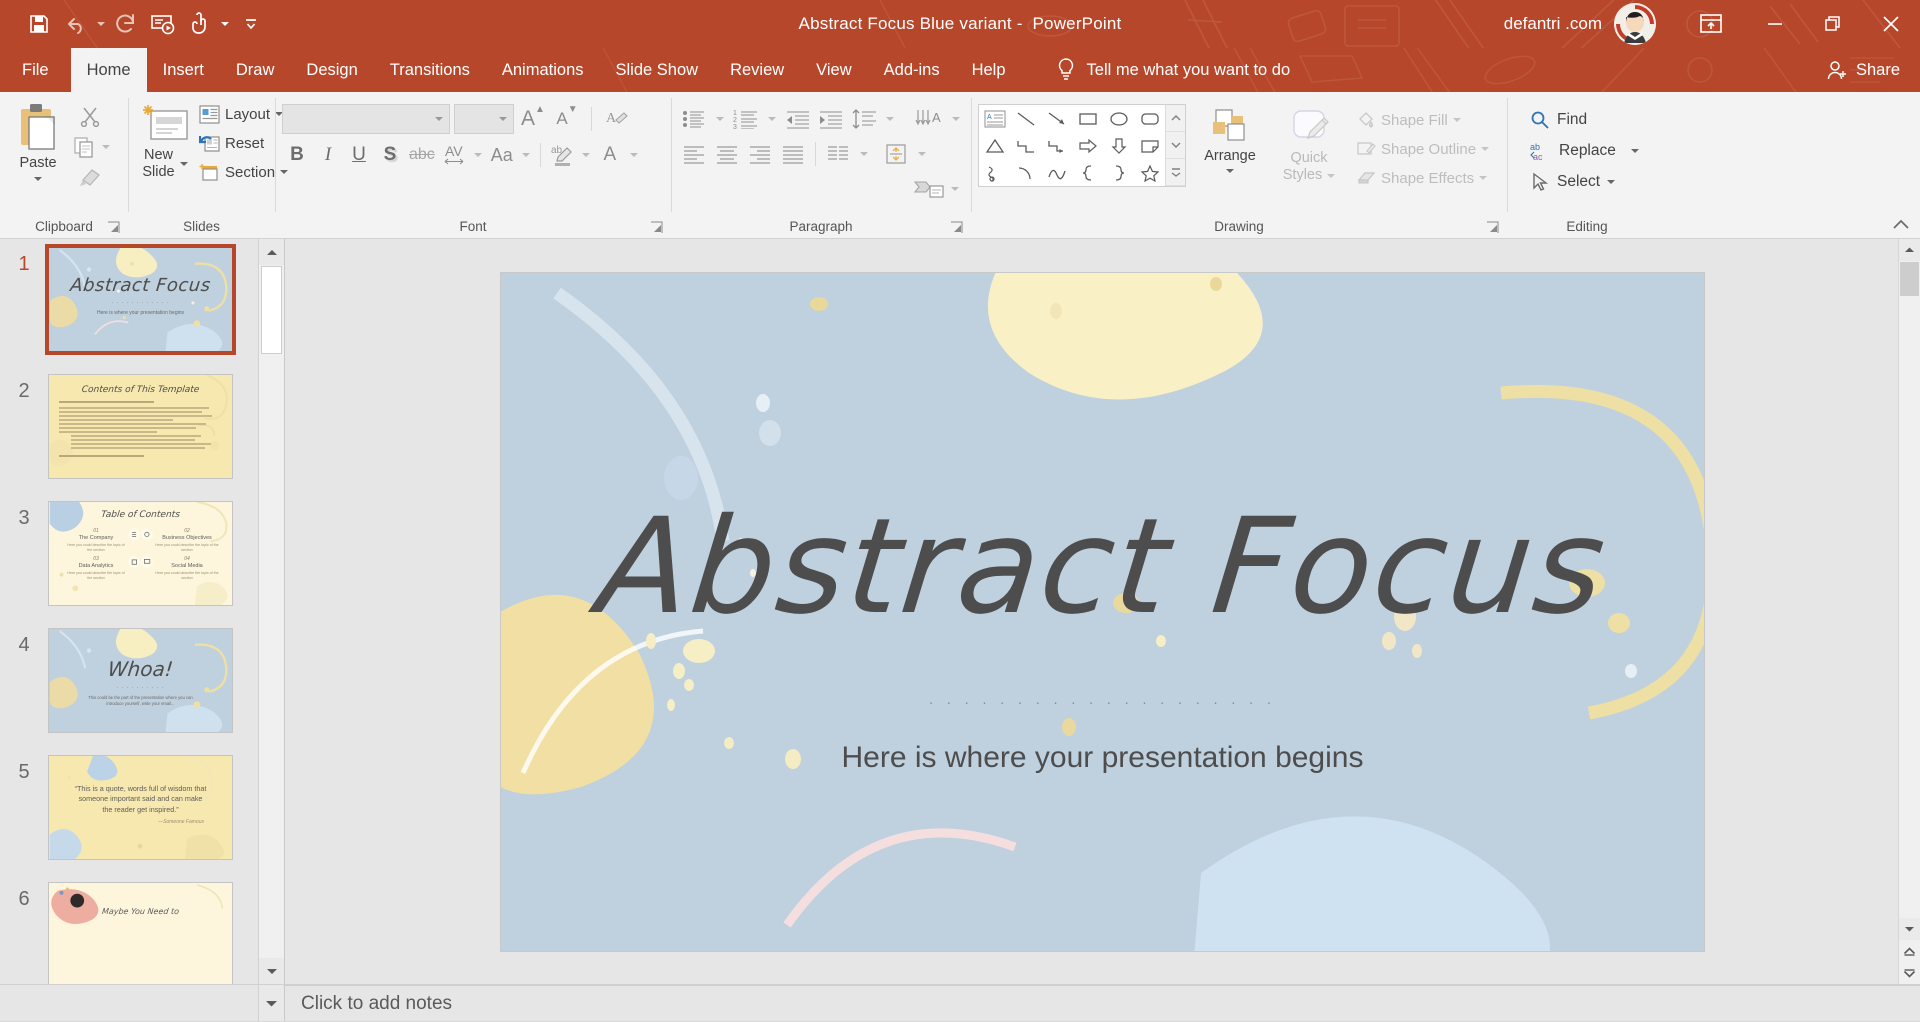 This screenshot has width=1920, height=1022. What do you see at coordinates (38, 142) in the screenshot?
I see `paste-button: Paste` at bounding box center [38, 142].